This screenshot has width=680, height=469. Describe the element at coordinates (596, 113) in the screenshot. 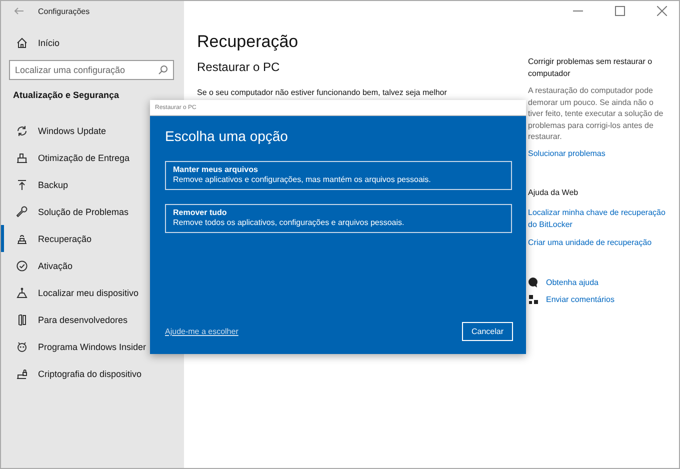

I see `help-text: A restauração do computador pode demorar um pouco. Se ainda não o tiver feito, tente executar a solução de problemas para corrigi-los antes de restaurar.` at that location.